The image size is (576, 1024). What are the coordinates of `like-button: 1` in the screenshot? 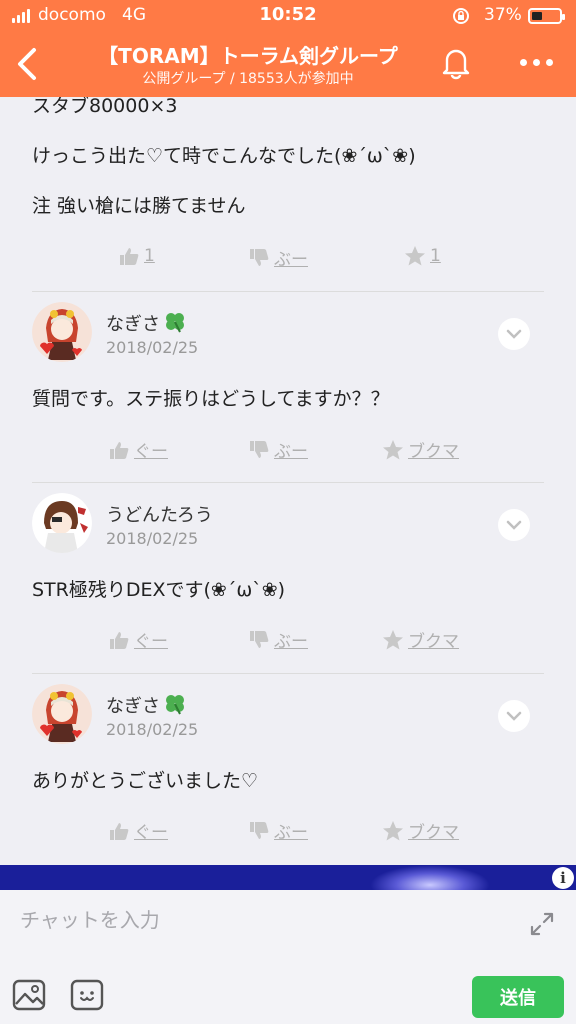 It's located at (136, 256).